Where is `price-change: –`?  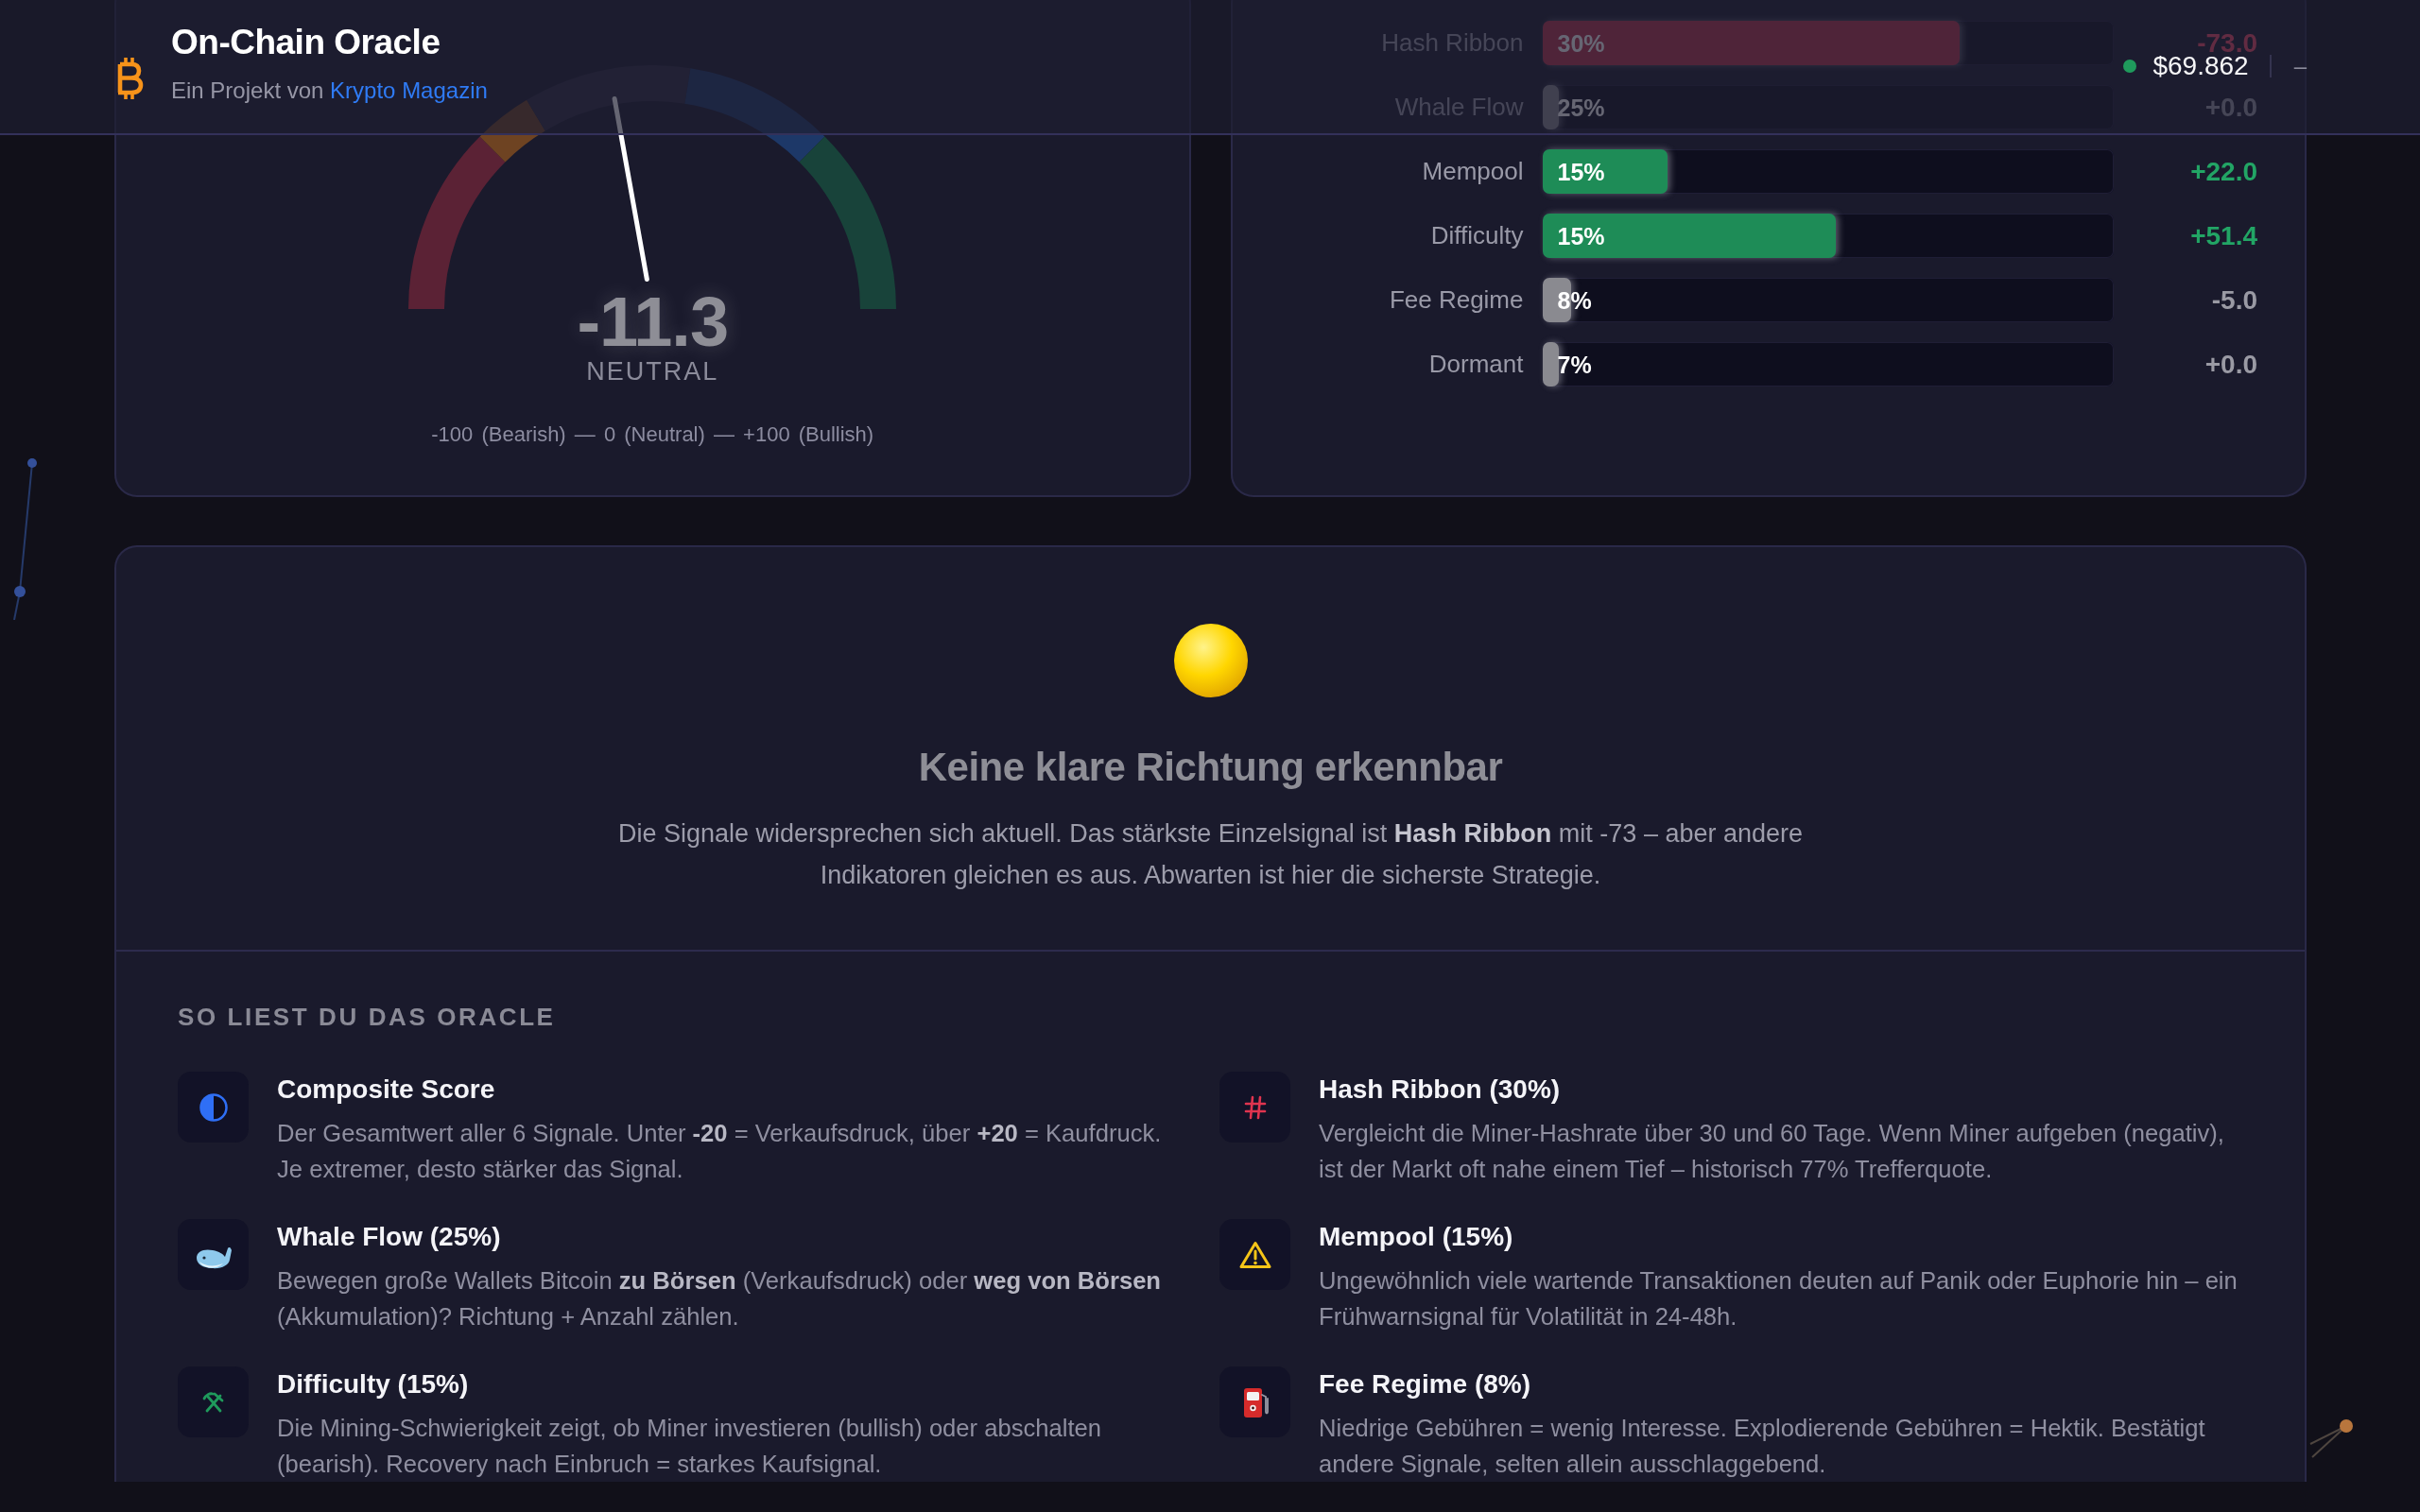 price-change: – is located at coordinates (2300, 66).